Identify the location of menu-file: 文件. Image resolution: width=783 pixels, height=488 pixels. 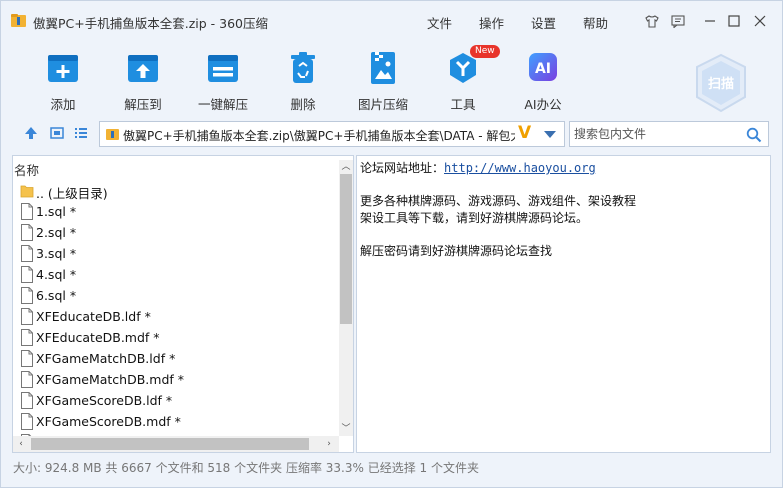
(439, 22).